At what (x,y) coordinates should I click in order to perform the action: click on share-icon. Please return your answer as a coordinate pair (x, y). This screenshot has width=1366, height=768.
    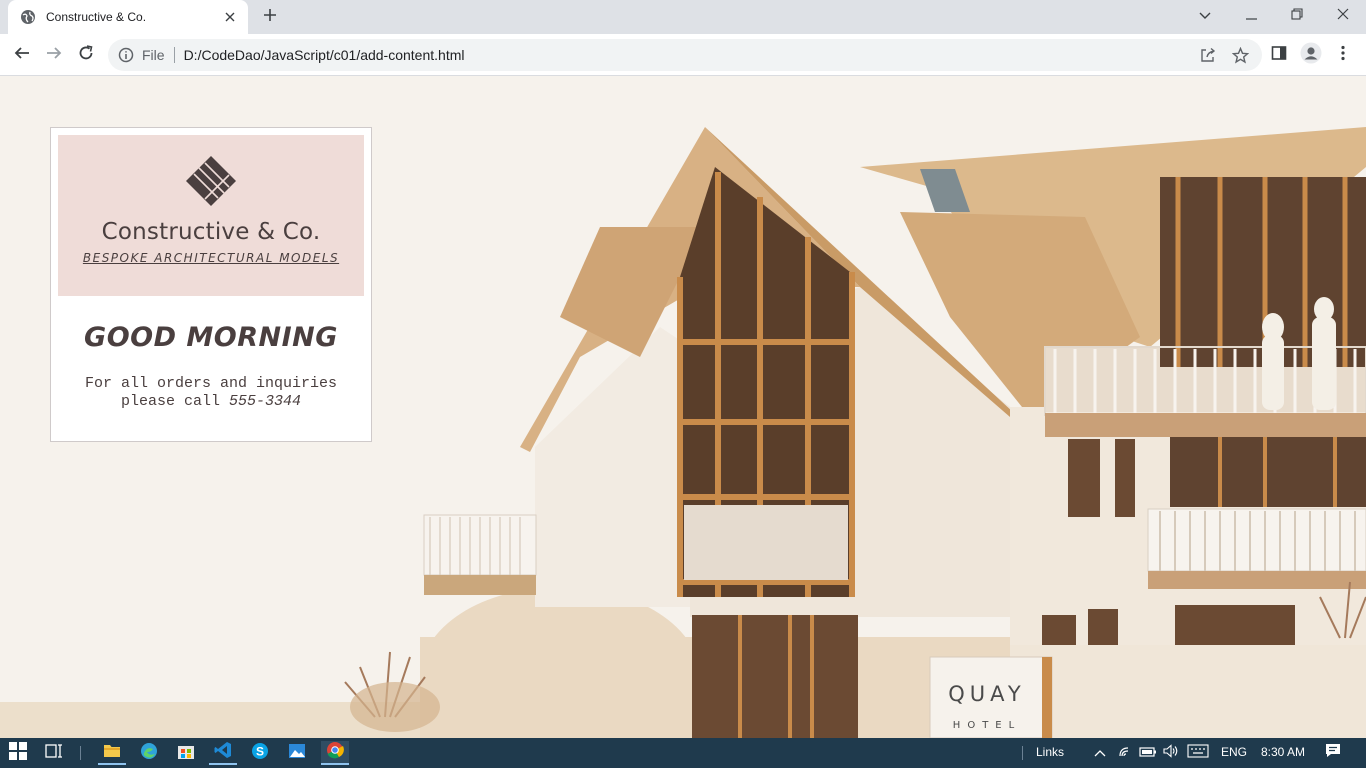
    Looking at the image, I should click on (1208, 55).